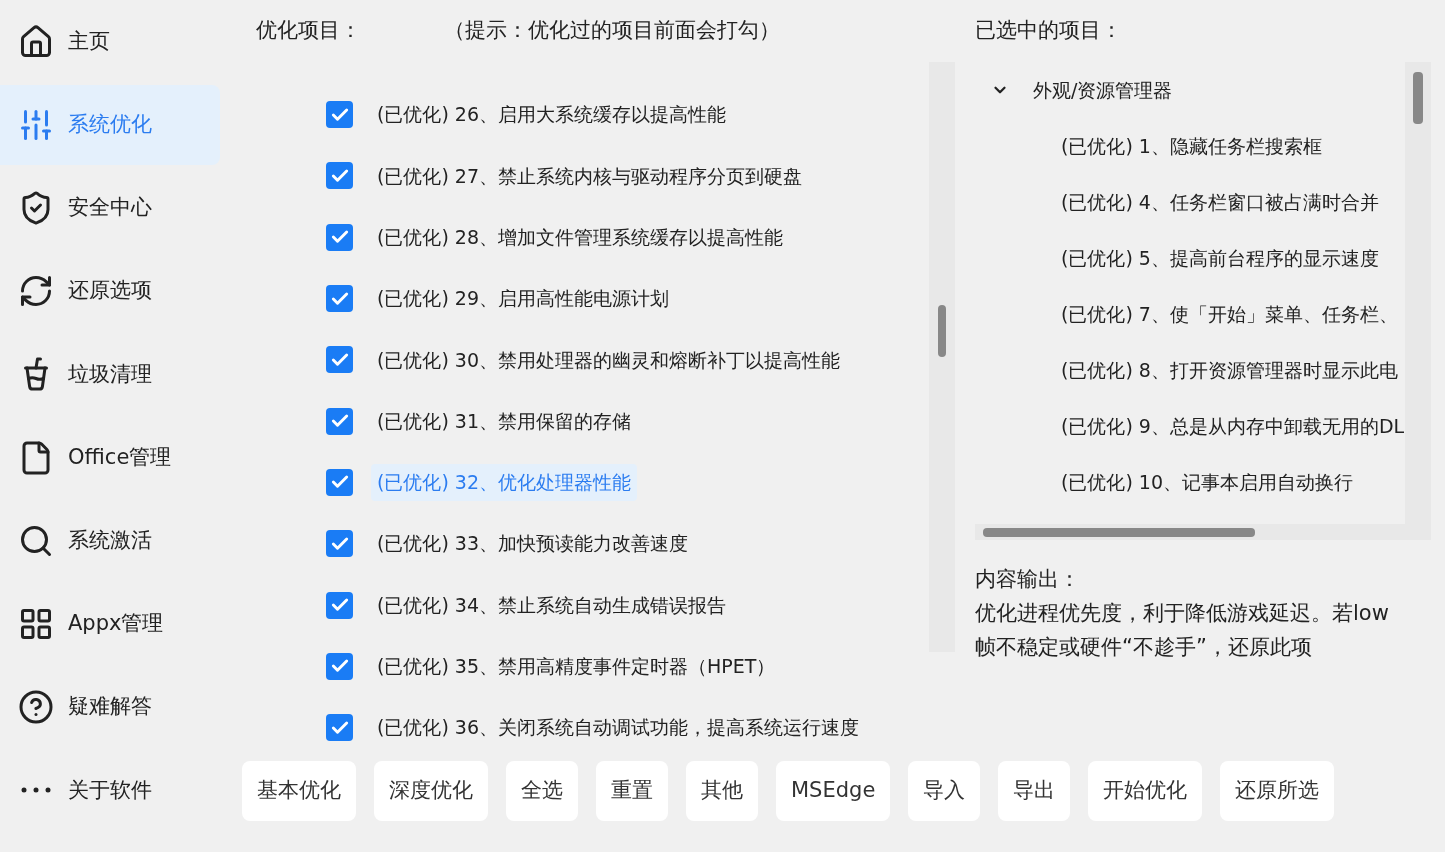 This screenshot has height=852, width=1445. I want to click on tree-item: (已优化) 1、隐藏任务栏搜索框, so click(1191, 146).